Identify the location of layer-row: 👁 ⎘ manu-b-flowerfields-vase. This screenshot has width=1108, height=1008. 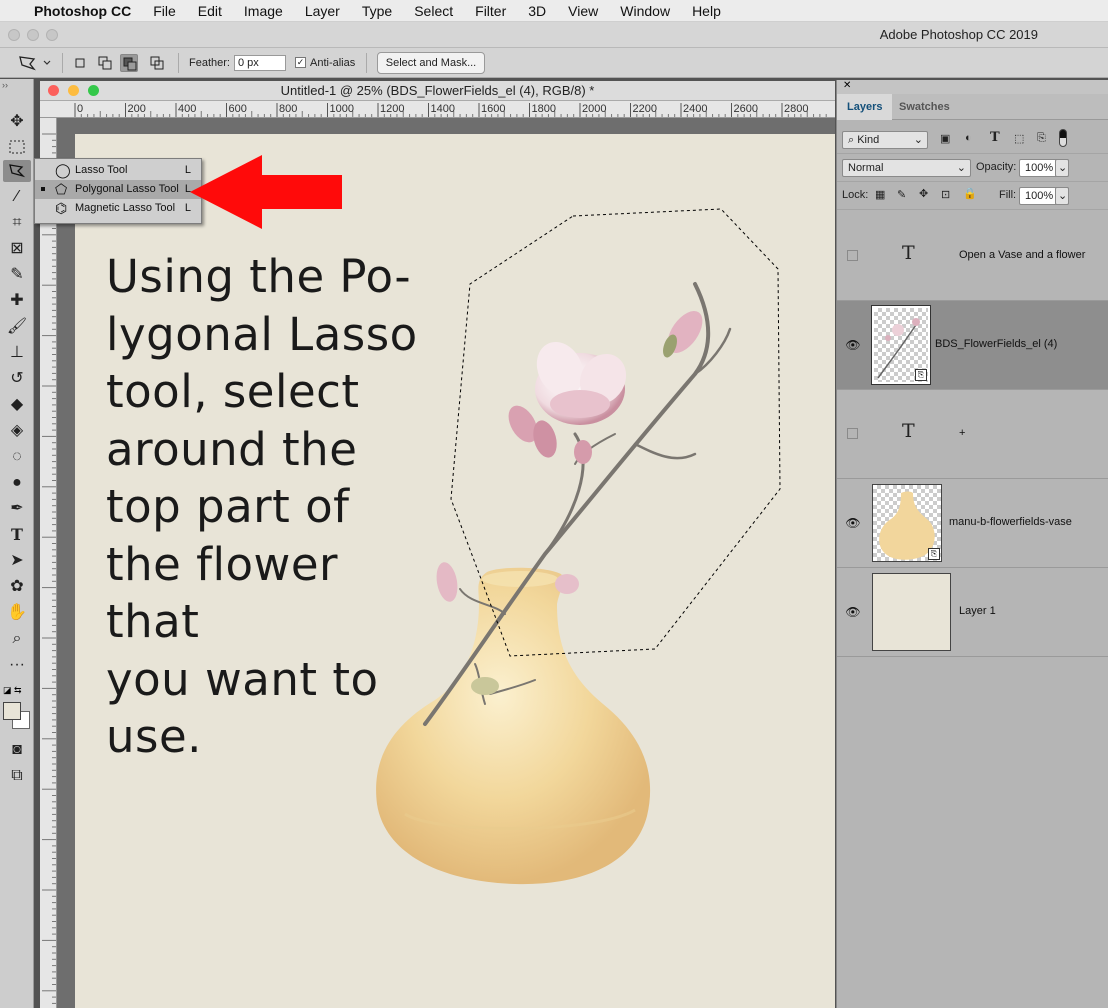
(972, 523).